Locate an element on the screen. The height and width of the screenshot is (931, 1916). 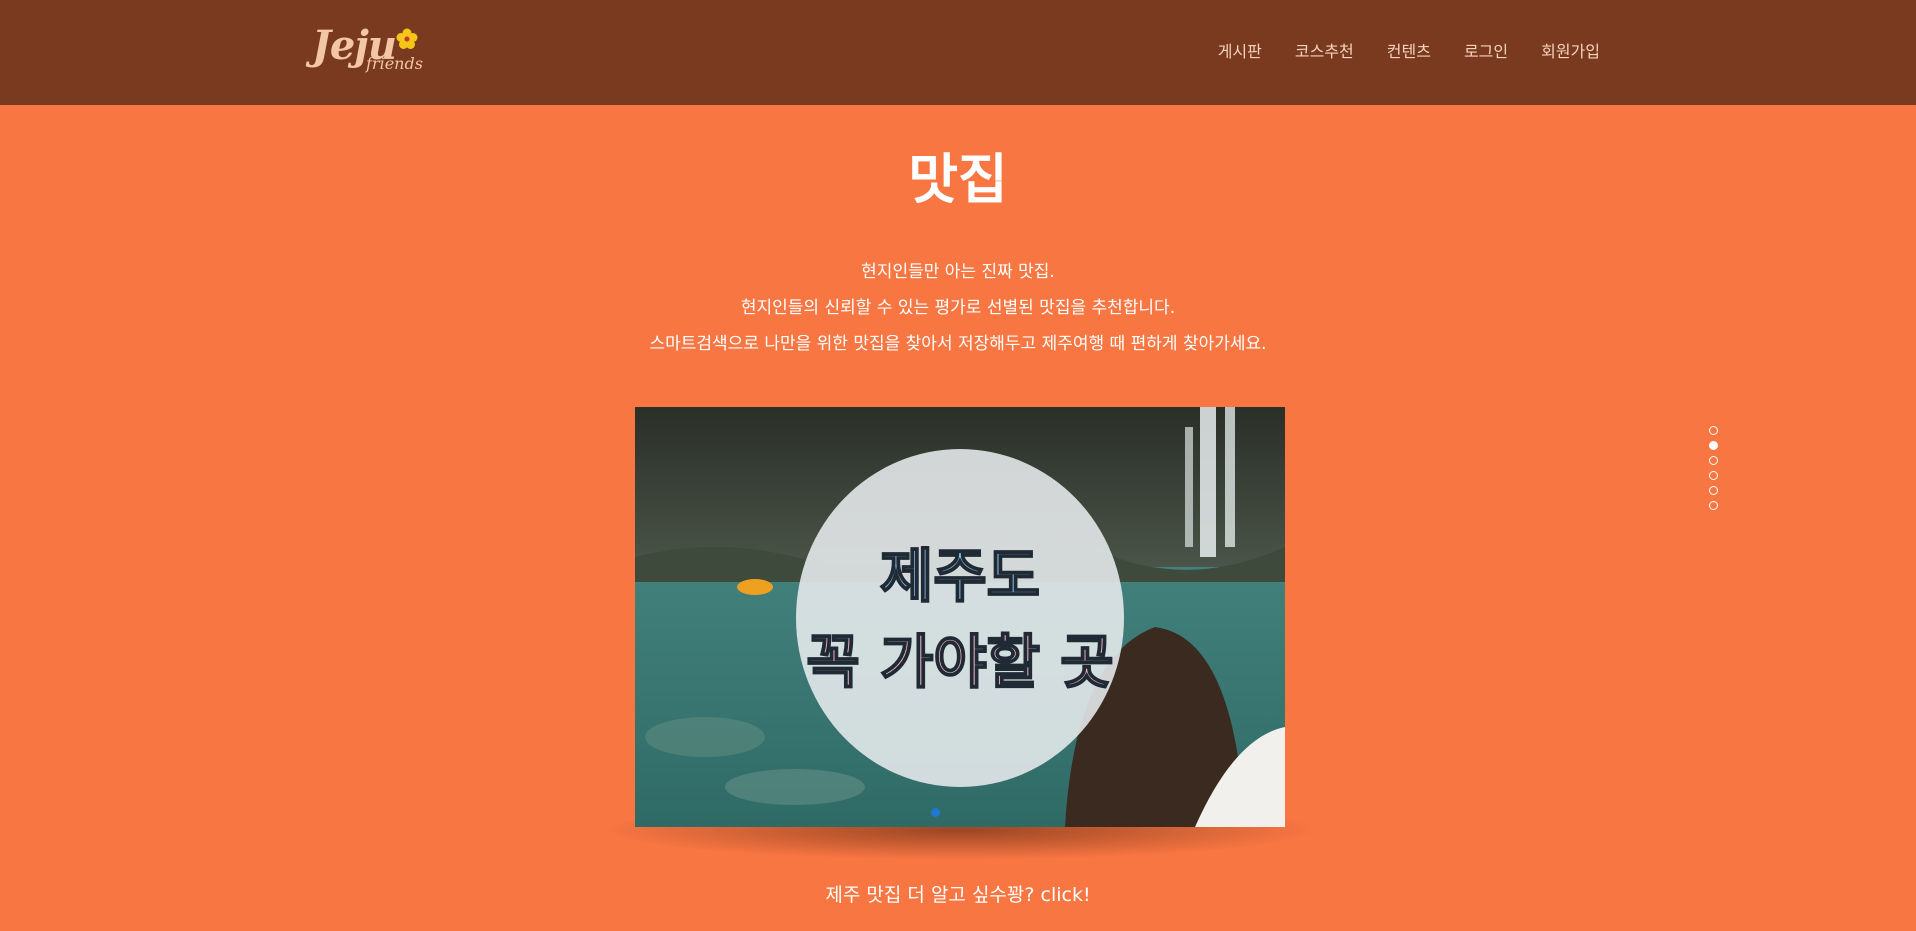
site-header: Jeju friends 게시판 코스추천 컨텐츠 로그인 회원가입 is located at coordinates (958, 52).